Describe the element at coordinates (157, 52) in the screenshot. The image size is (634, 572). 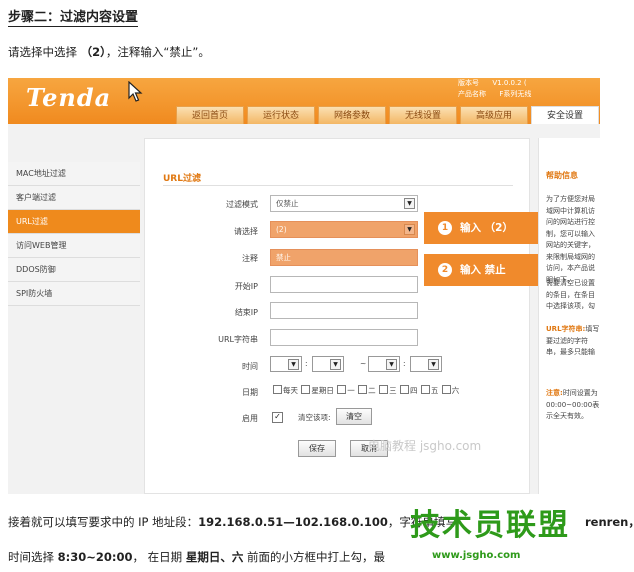
I see `instruction-after: ，注释输入“禁止”。` at that location.